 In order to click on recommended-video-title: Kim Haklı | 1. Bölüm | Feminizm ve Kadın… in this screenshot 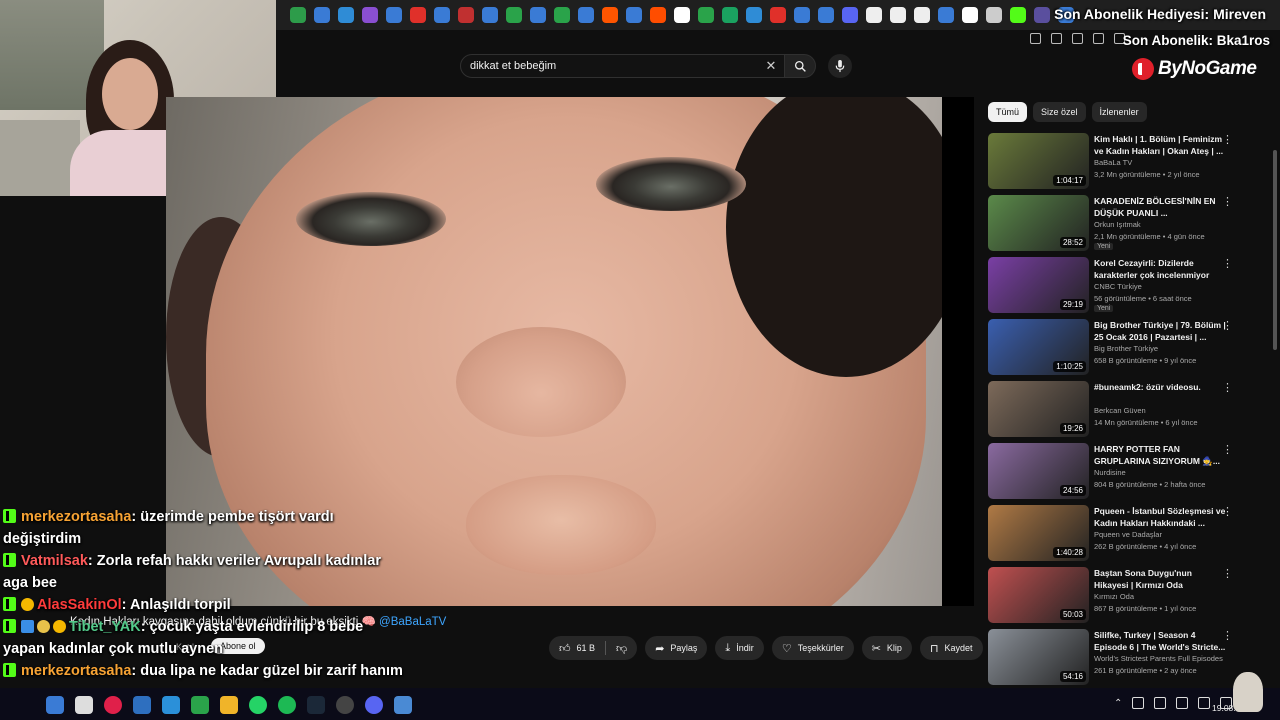, I will do `click(1161, 145)`.